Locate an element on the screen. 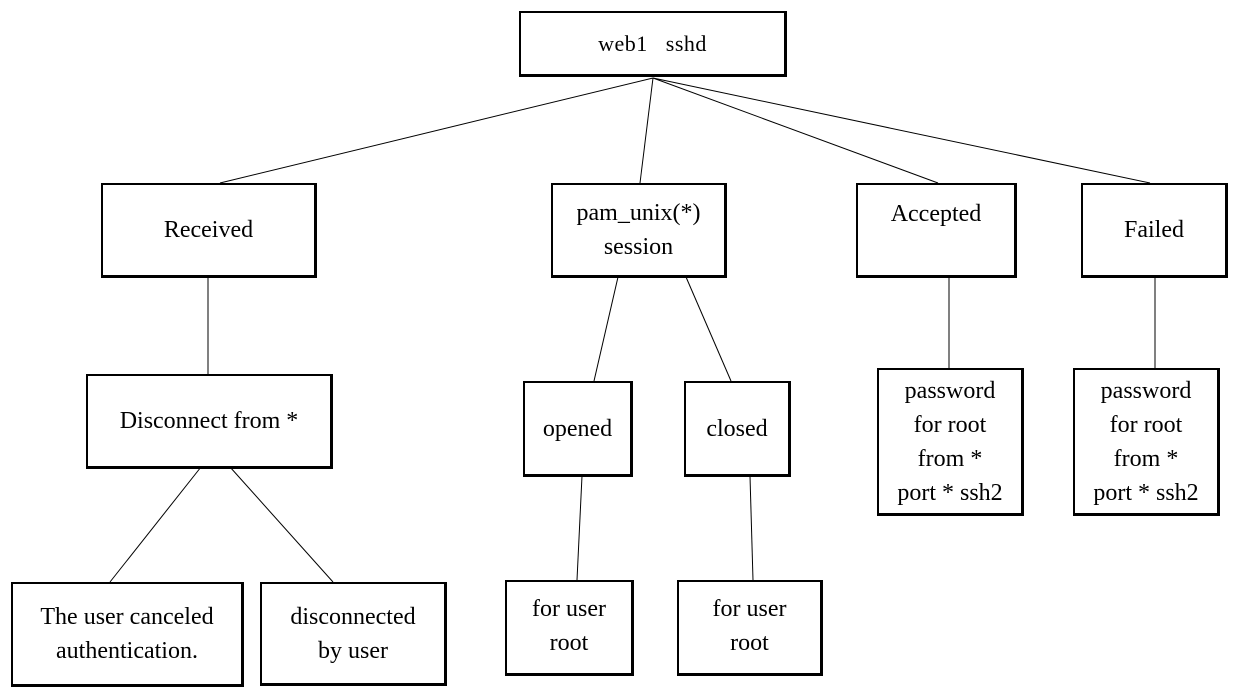 Image resolution: width=1240 pixels, height=698 pixels. edge-disconnect-canceled is located at coordinates (155, 524).